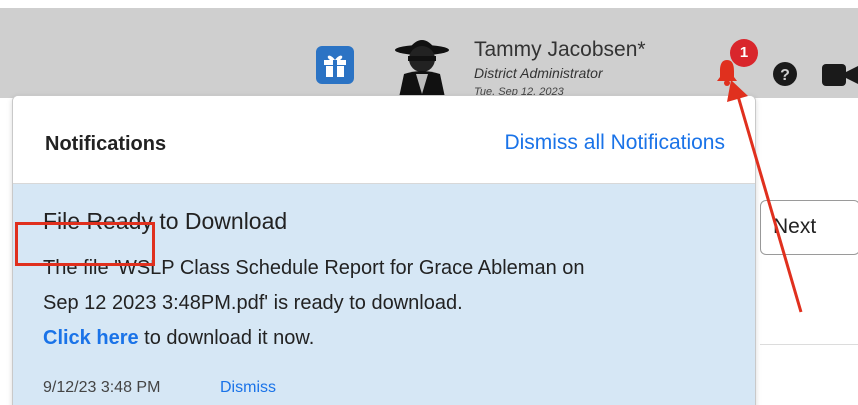  What do you see at coordinates (91, 338) in the screenshot?
I see `click-here-link: Click here` at bounding box center [91, 338].